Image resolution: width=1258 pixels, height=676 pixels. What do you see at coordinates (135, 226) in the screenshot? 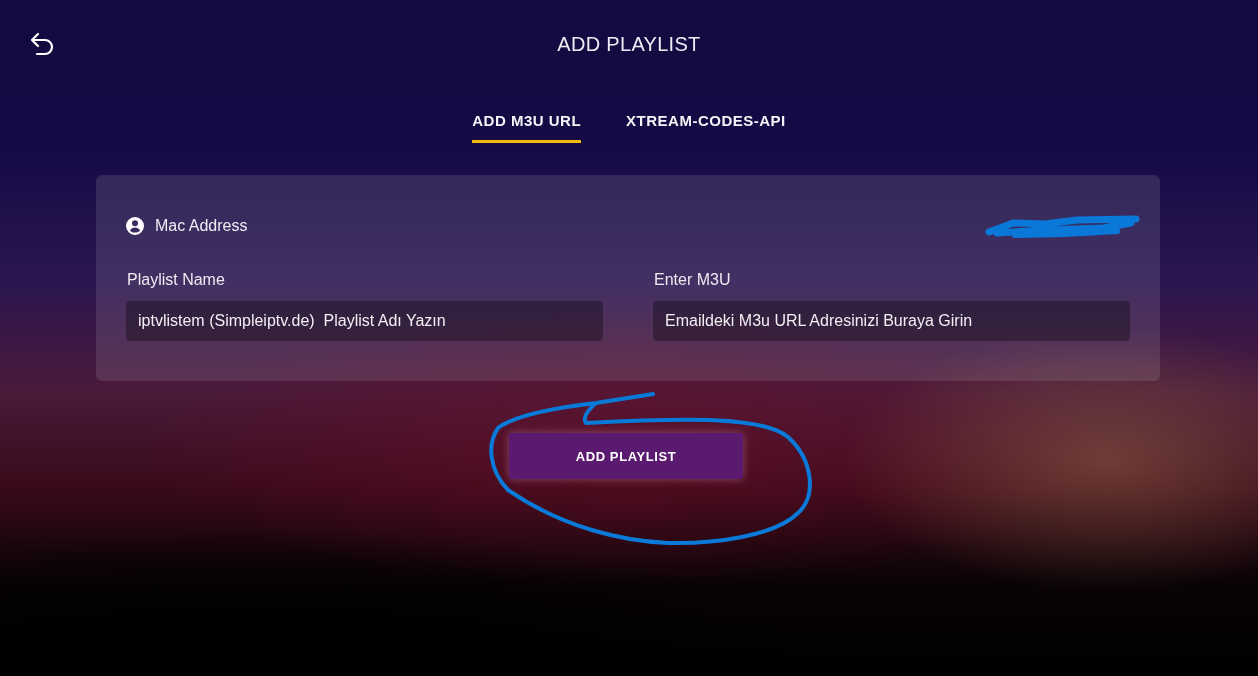
I see `account-icon` at bounding box center [135, 226].